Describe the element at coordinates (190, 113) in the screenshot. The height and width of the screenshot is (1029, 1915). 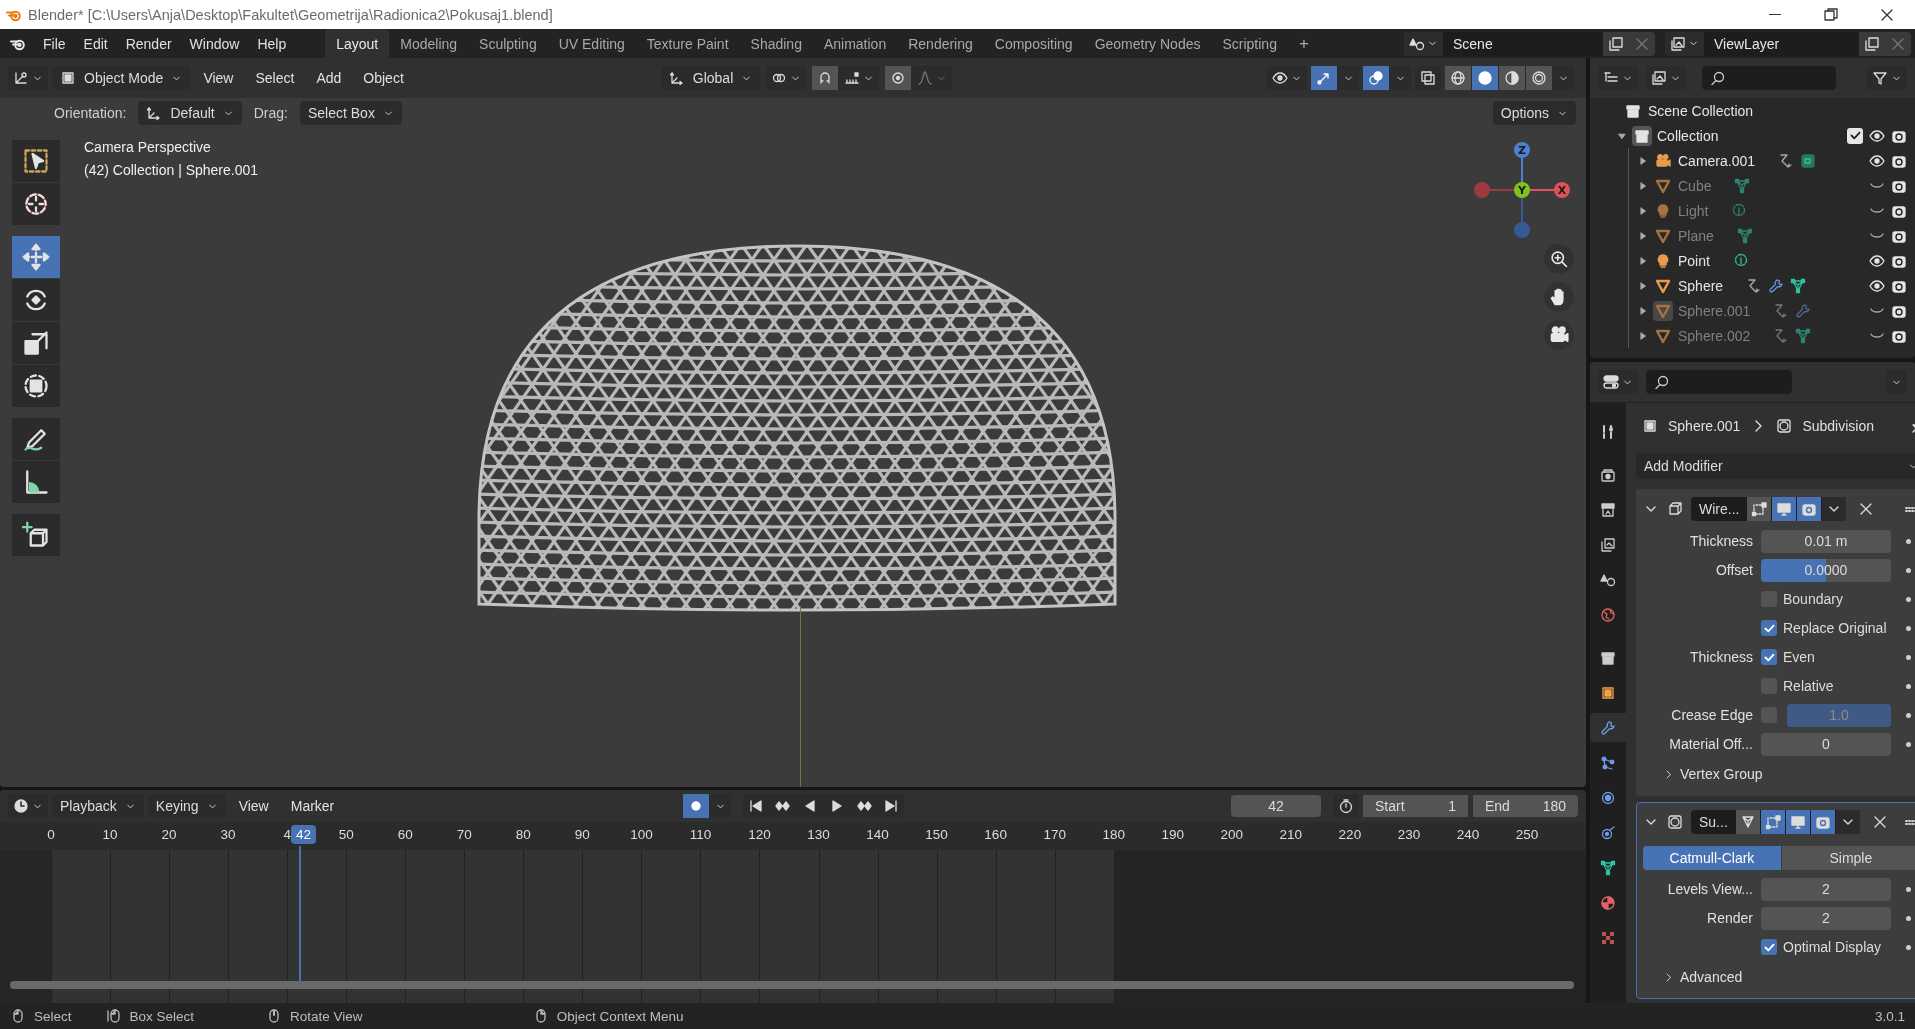
I see `orientation-dropdown: Default` at that location.